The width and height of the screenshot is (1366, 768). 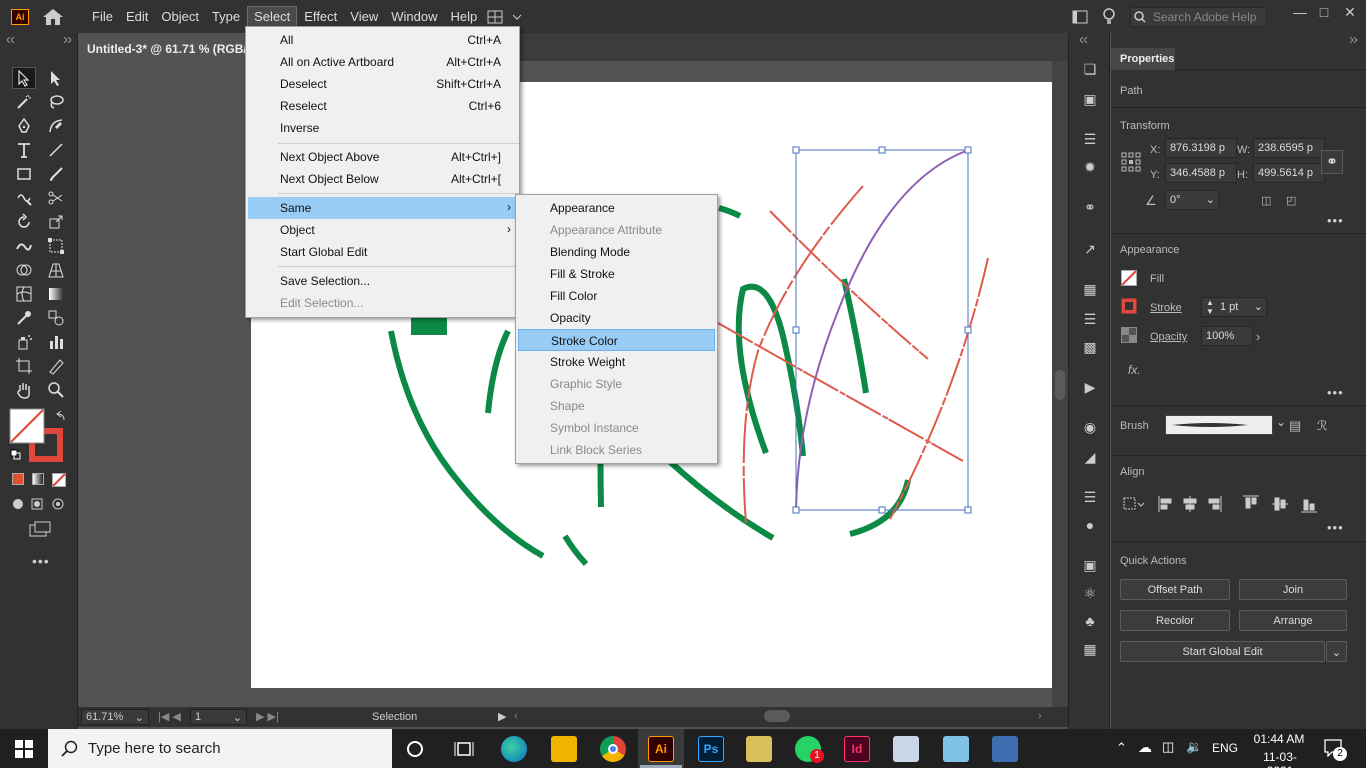 What do you see at coordinates (777, 716) in the screenshot?
I see `horizontal-scroll-thumb` at bounding box center [777, 716].